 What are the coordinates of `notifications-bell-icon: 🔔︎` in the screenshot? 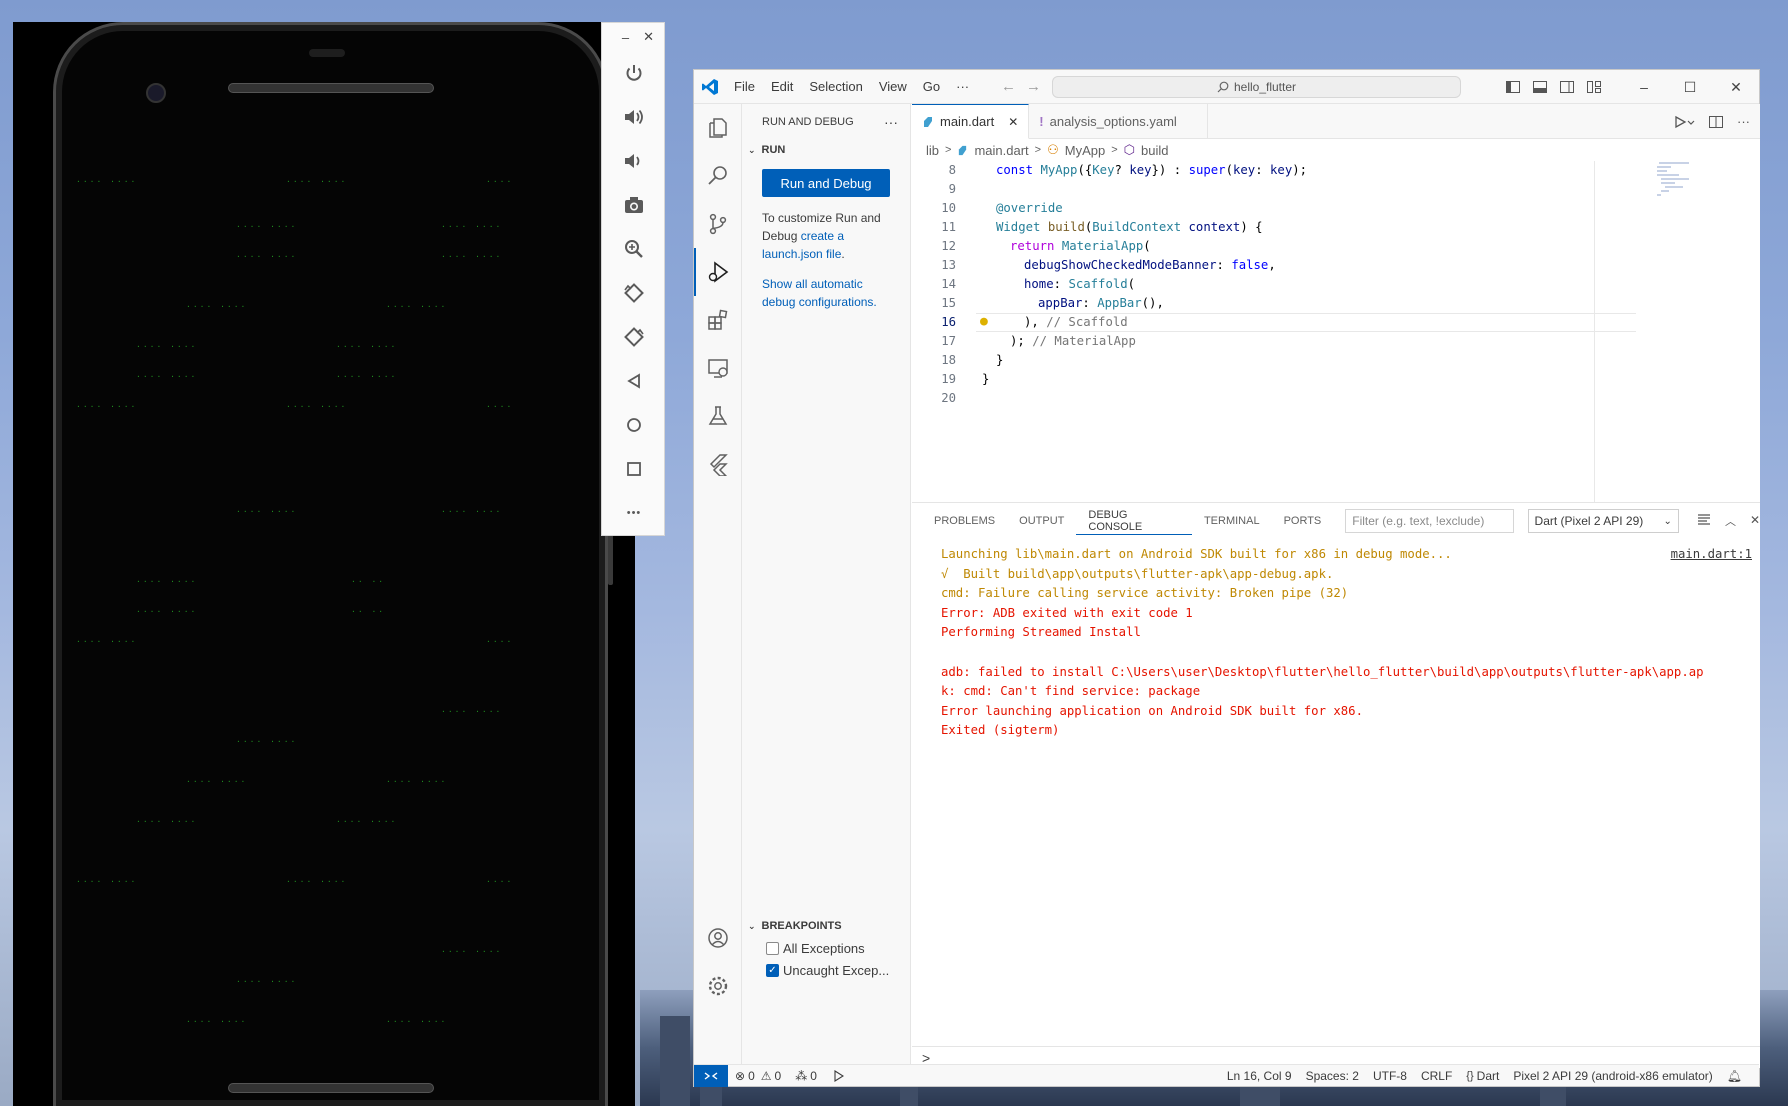 It's located at (1734, 1076).